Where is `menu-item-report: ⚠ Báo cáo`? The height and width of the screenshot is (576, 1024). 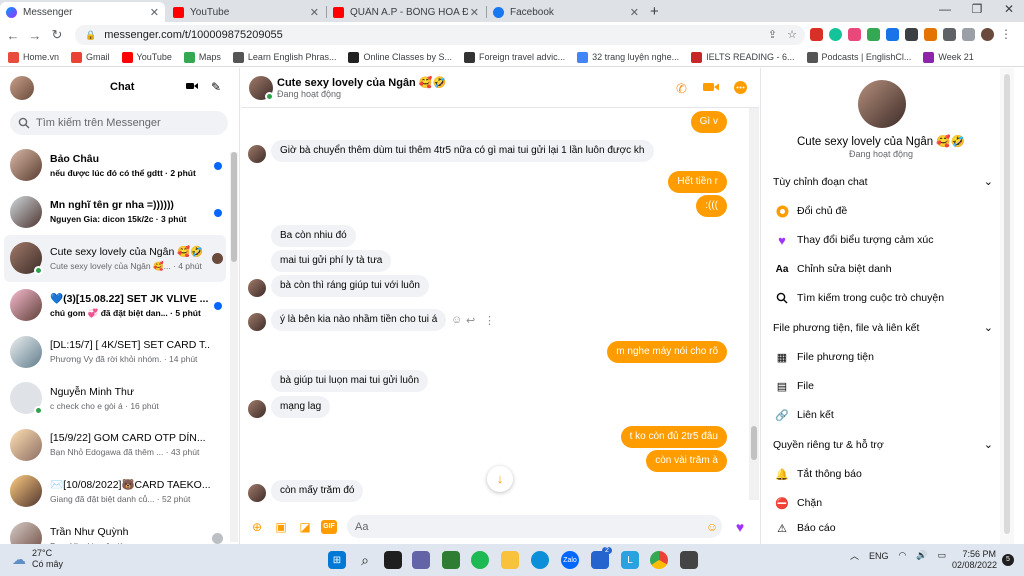 menu-item-report: ⚠ Báo cáo is located at coordinates (805, 528).